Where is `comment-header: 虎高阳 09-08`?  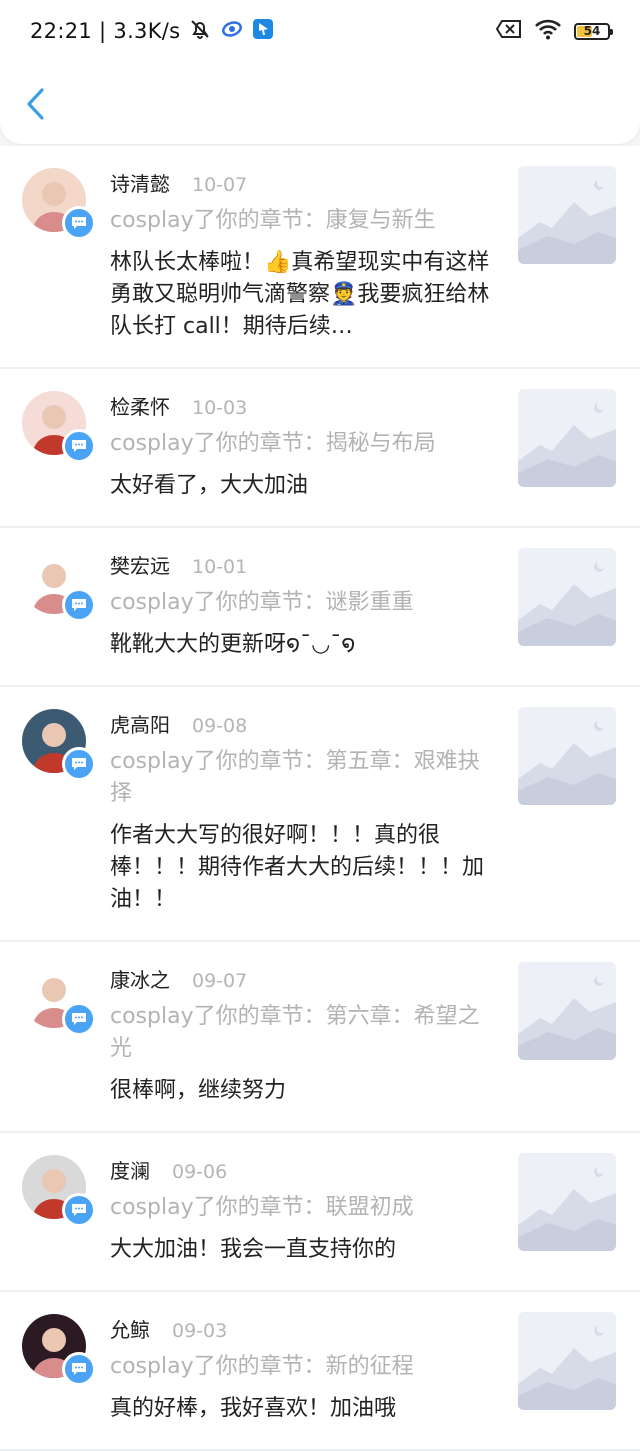 comment-header: 虎高阳 09-08 is located at coordinates (300, 724).